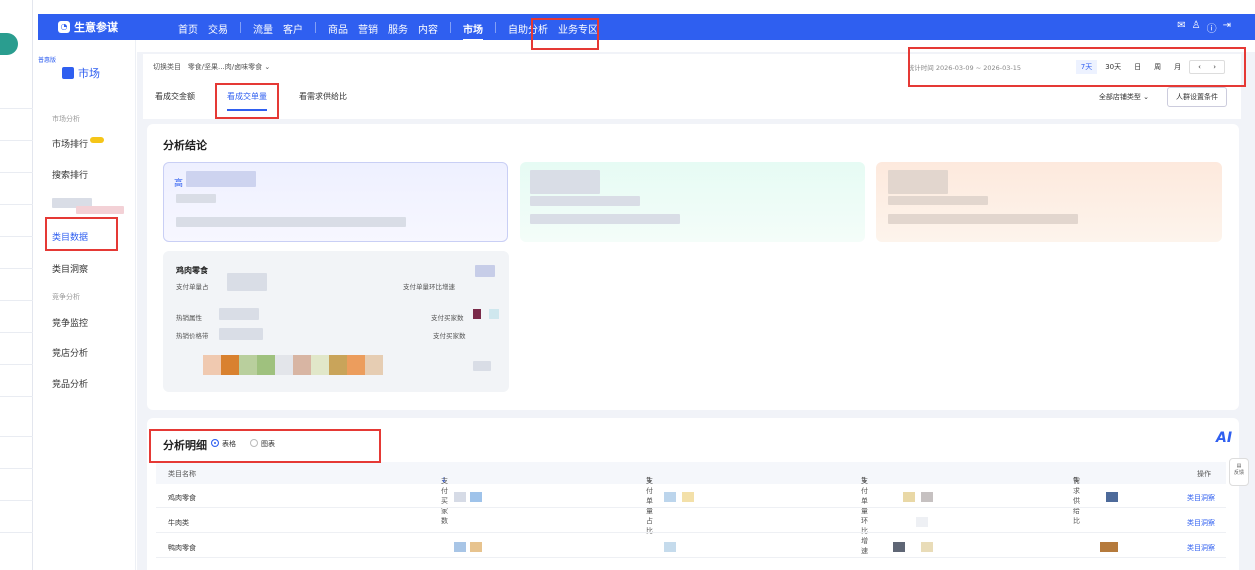  What do you see at coordinates (323, 101) in the screenshot?
I see `tab-demand-supply: 看需求供给比` at bounding box center [323, 101].